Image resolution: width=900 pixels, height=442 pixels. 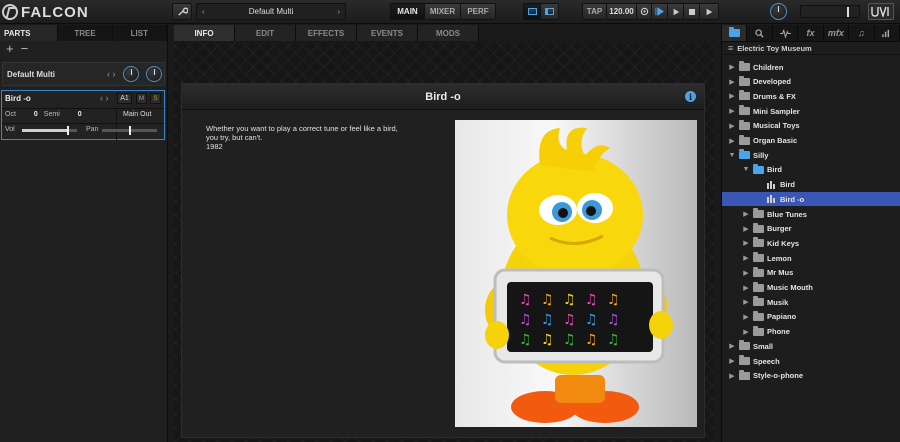 What do you see at coordinates (265, 33) in the screenshot?
I see `tab-edit: EDIT` at bounding box center [265, 33].